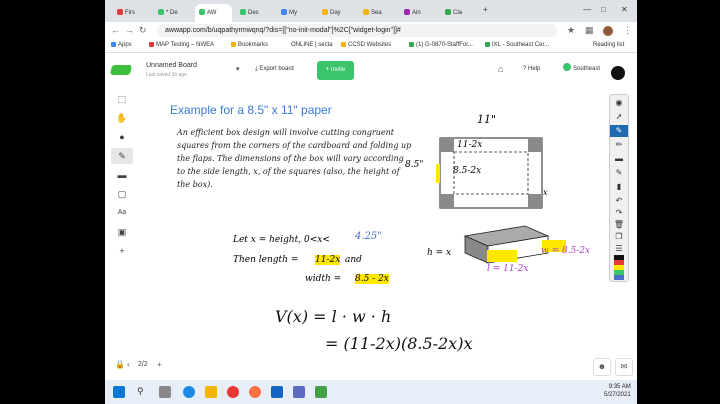 Image resolution: width=720 pixels, height=404 pixels. I want to click on bookmark-map-testing: MAP Testing – NWEA, so click(181, 45).